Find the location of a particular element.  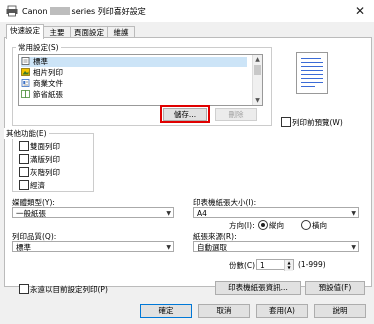

list-item-business-document: 商業文件 is located at coordinates (42, 84).